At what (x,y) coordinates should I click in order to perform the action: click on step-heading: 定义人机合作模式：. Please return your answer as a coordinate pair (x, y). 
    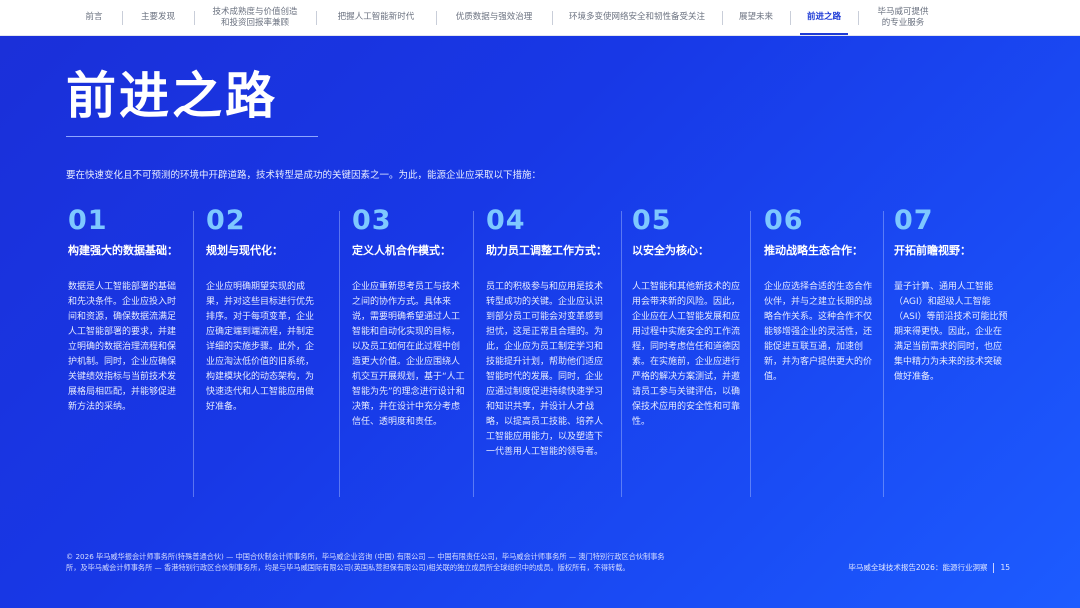
    Looking at the image, I should click on (401, 250).